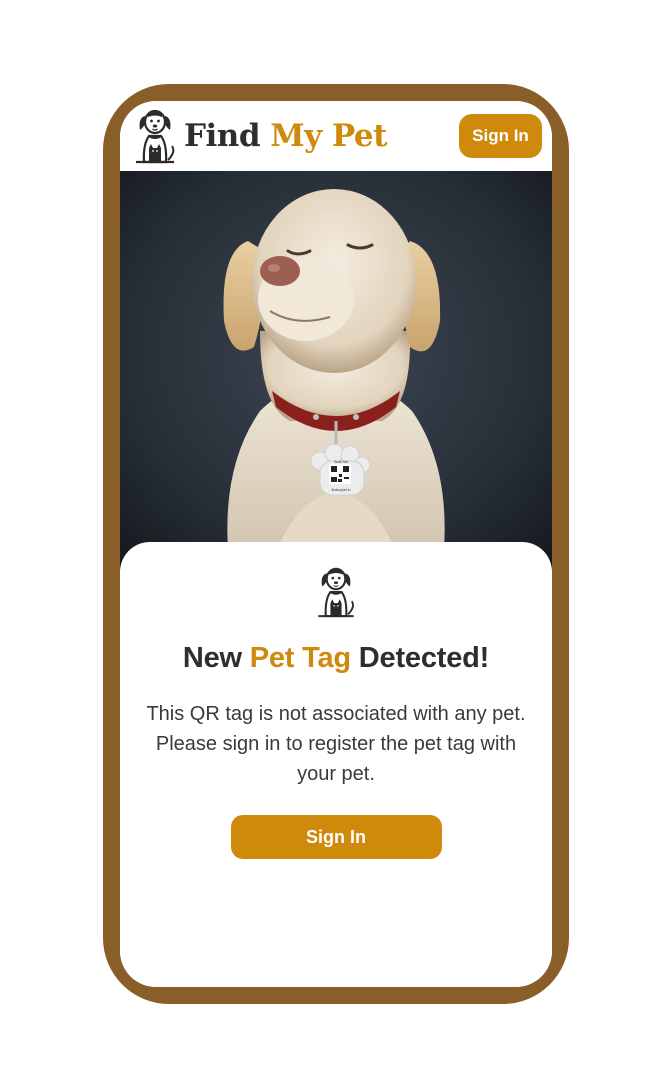 This screenshot has height=1085, width=672. I want to click on brand: Find My Pet, so click(259, 136).